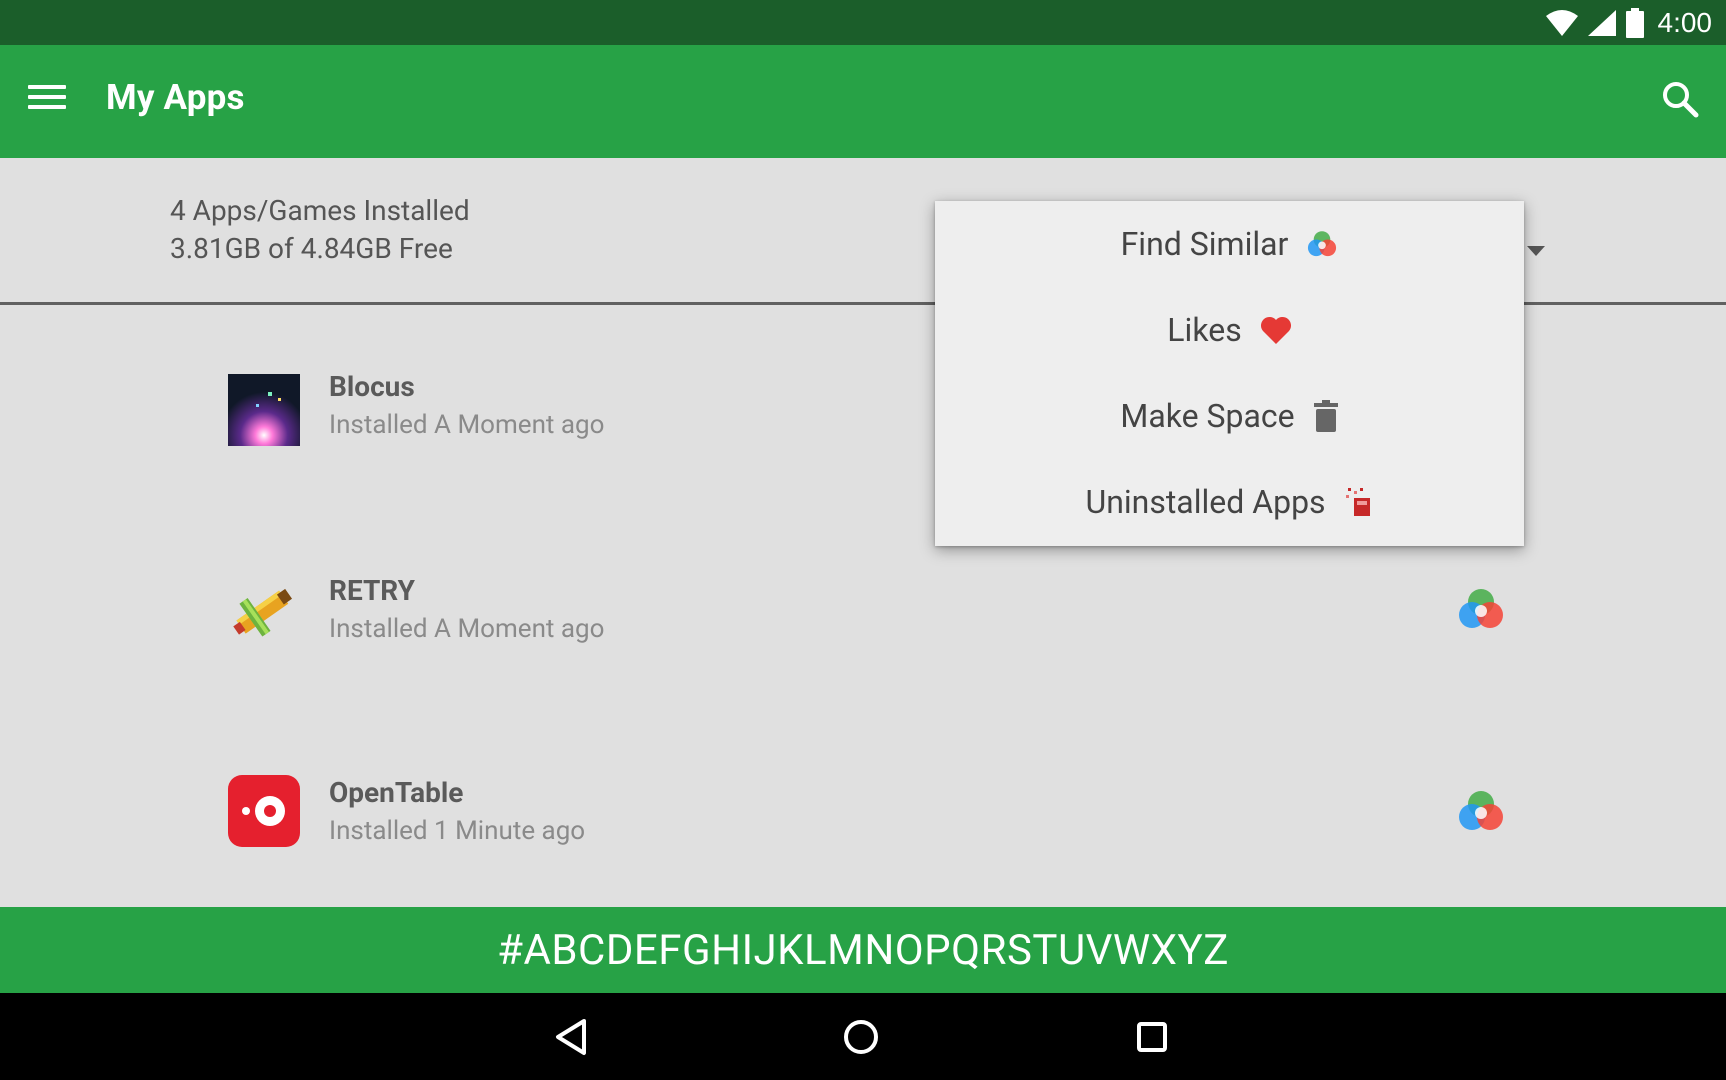 The height and width of the screenshot is (1080, 1726). I want to click on retry-app-icon, so click(263, 612).